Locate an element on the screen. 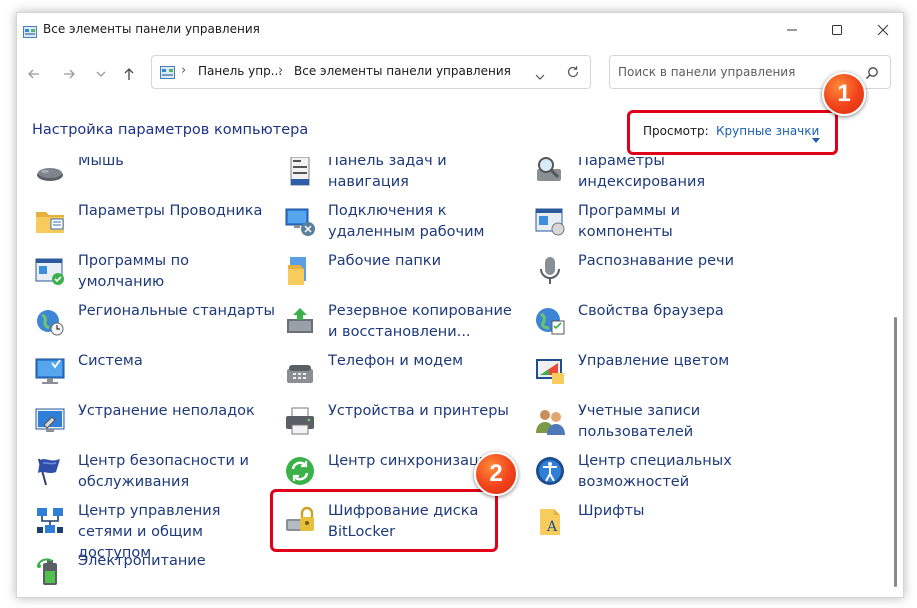 The width and height of the screenshot is (917, 608). breadcrumb-item-all-items: Все элементы панели управления is located at coordinates (402, 71).